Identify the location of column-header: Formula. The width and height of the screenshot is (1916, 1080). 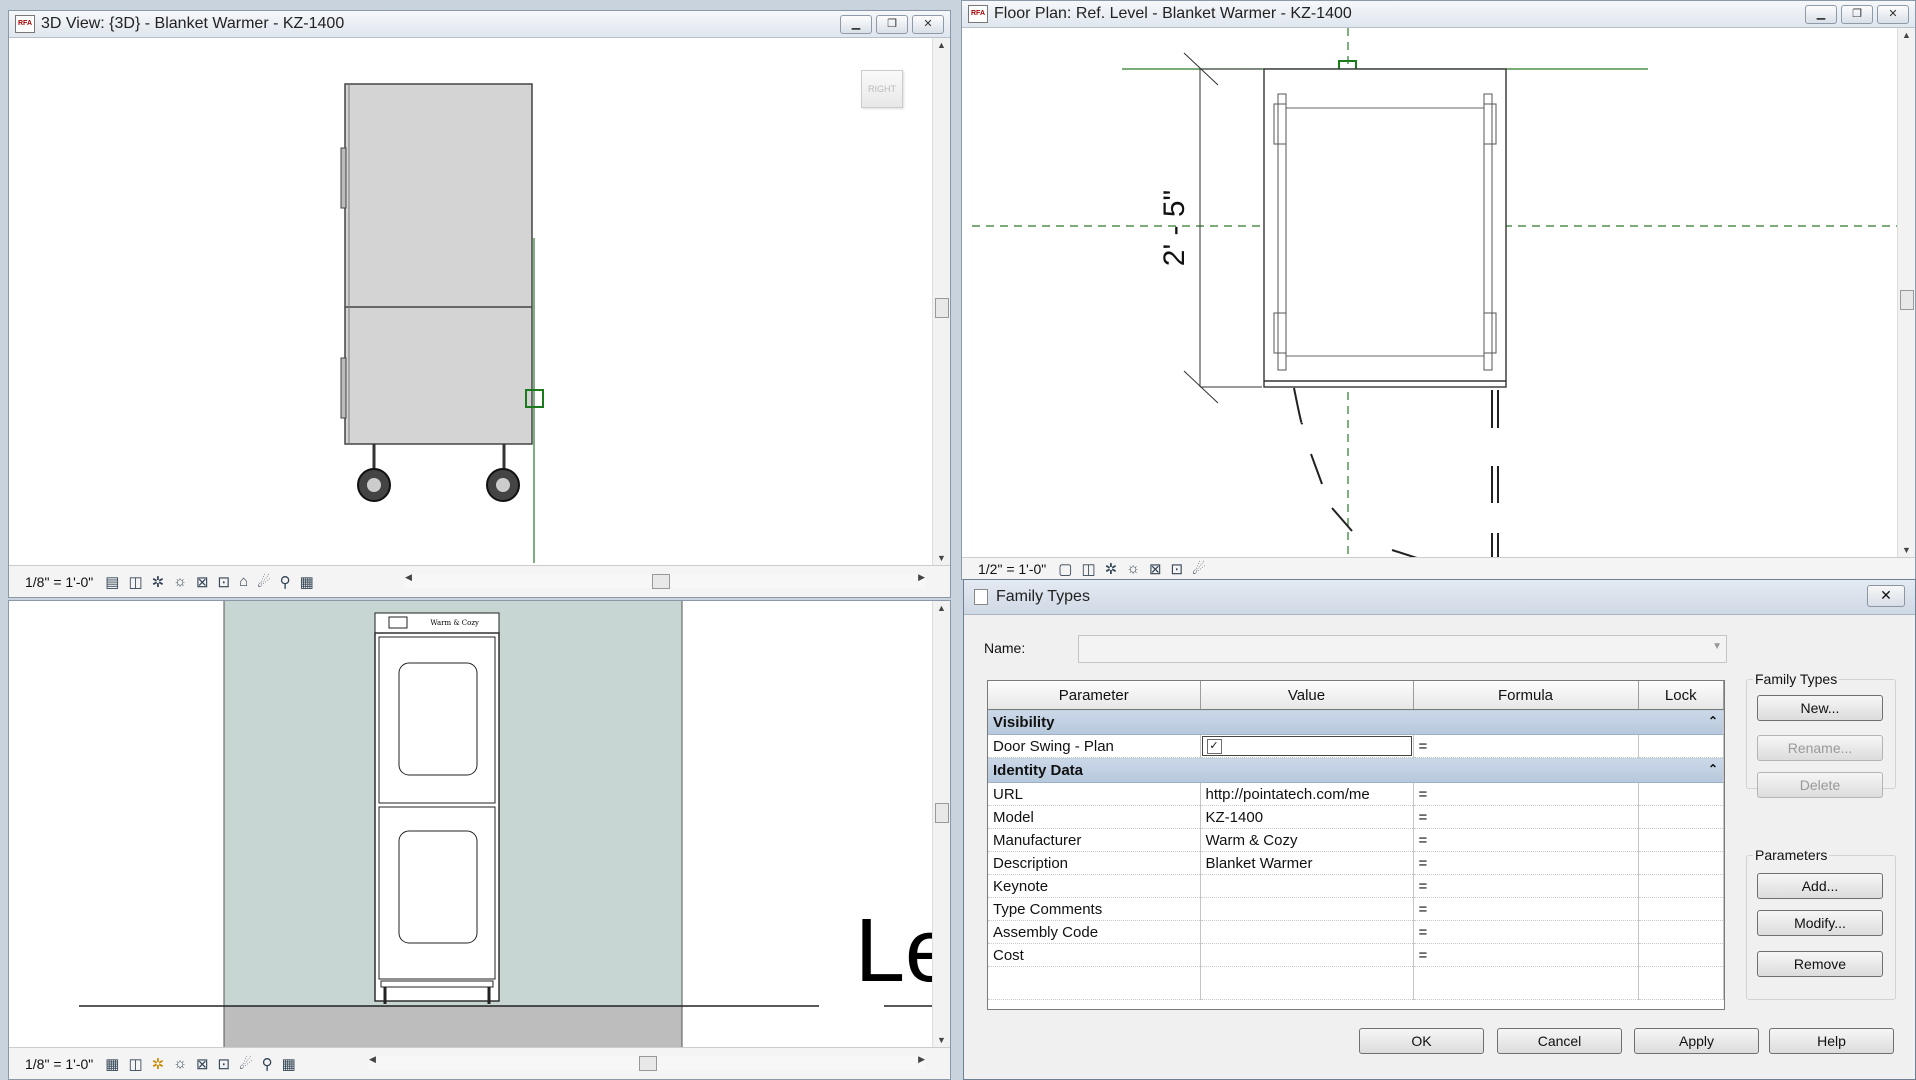
(1526, 695).